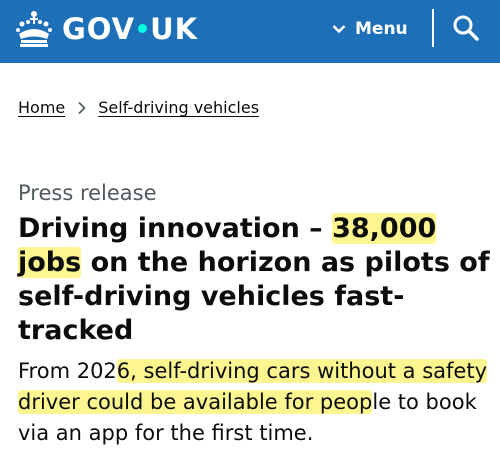 The image size is (500, 459). What do you see at coordinates (178, 107) in the screenshot?
I see `breadcrumb-self-driving-link: Self-driving vehicles` at bounding box center [178, 107].